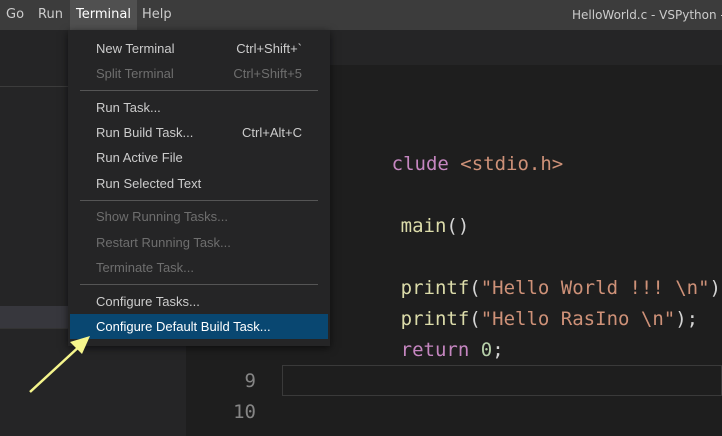 The height and width of the screenshot is (436, 722). What do you see at coordinates (199, 48) in the screenshot?
I see `menu-new-terminal: New Terminal Ctrl+Shift+`` at bounding box center [199, 48].